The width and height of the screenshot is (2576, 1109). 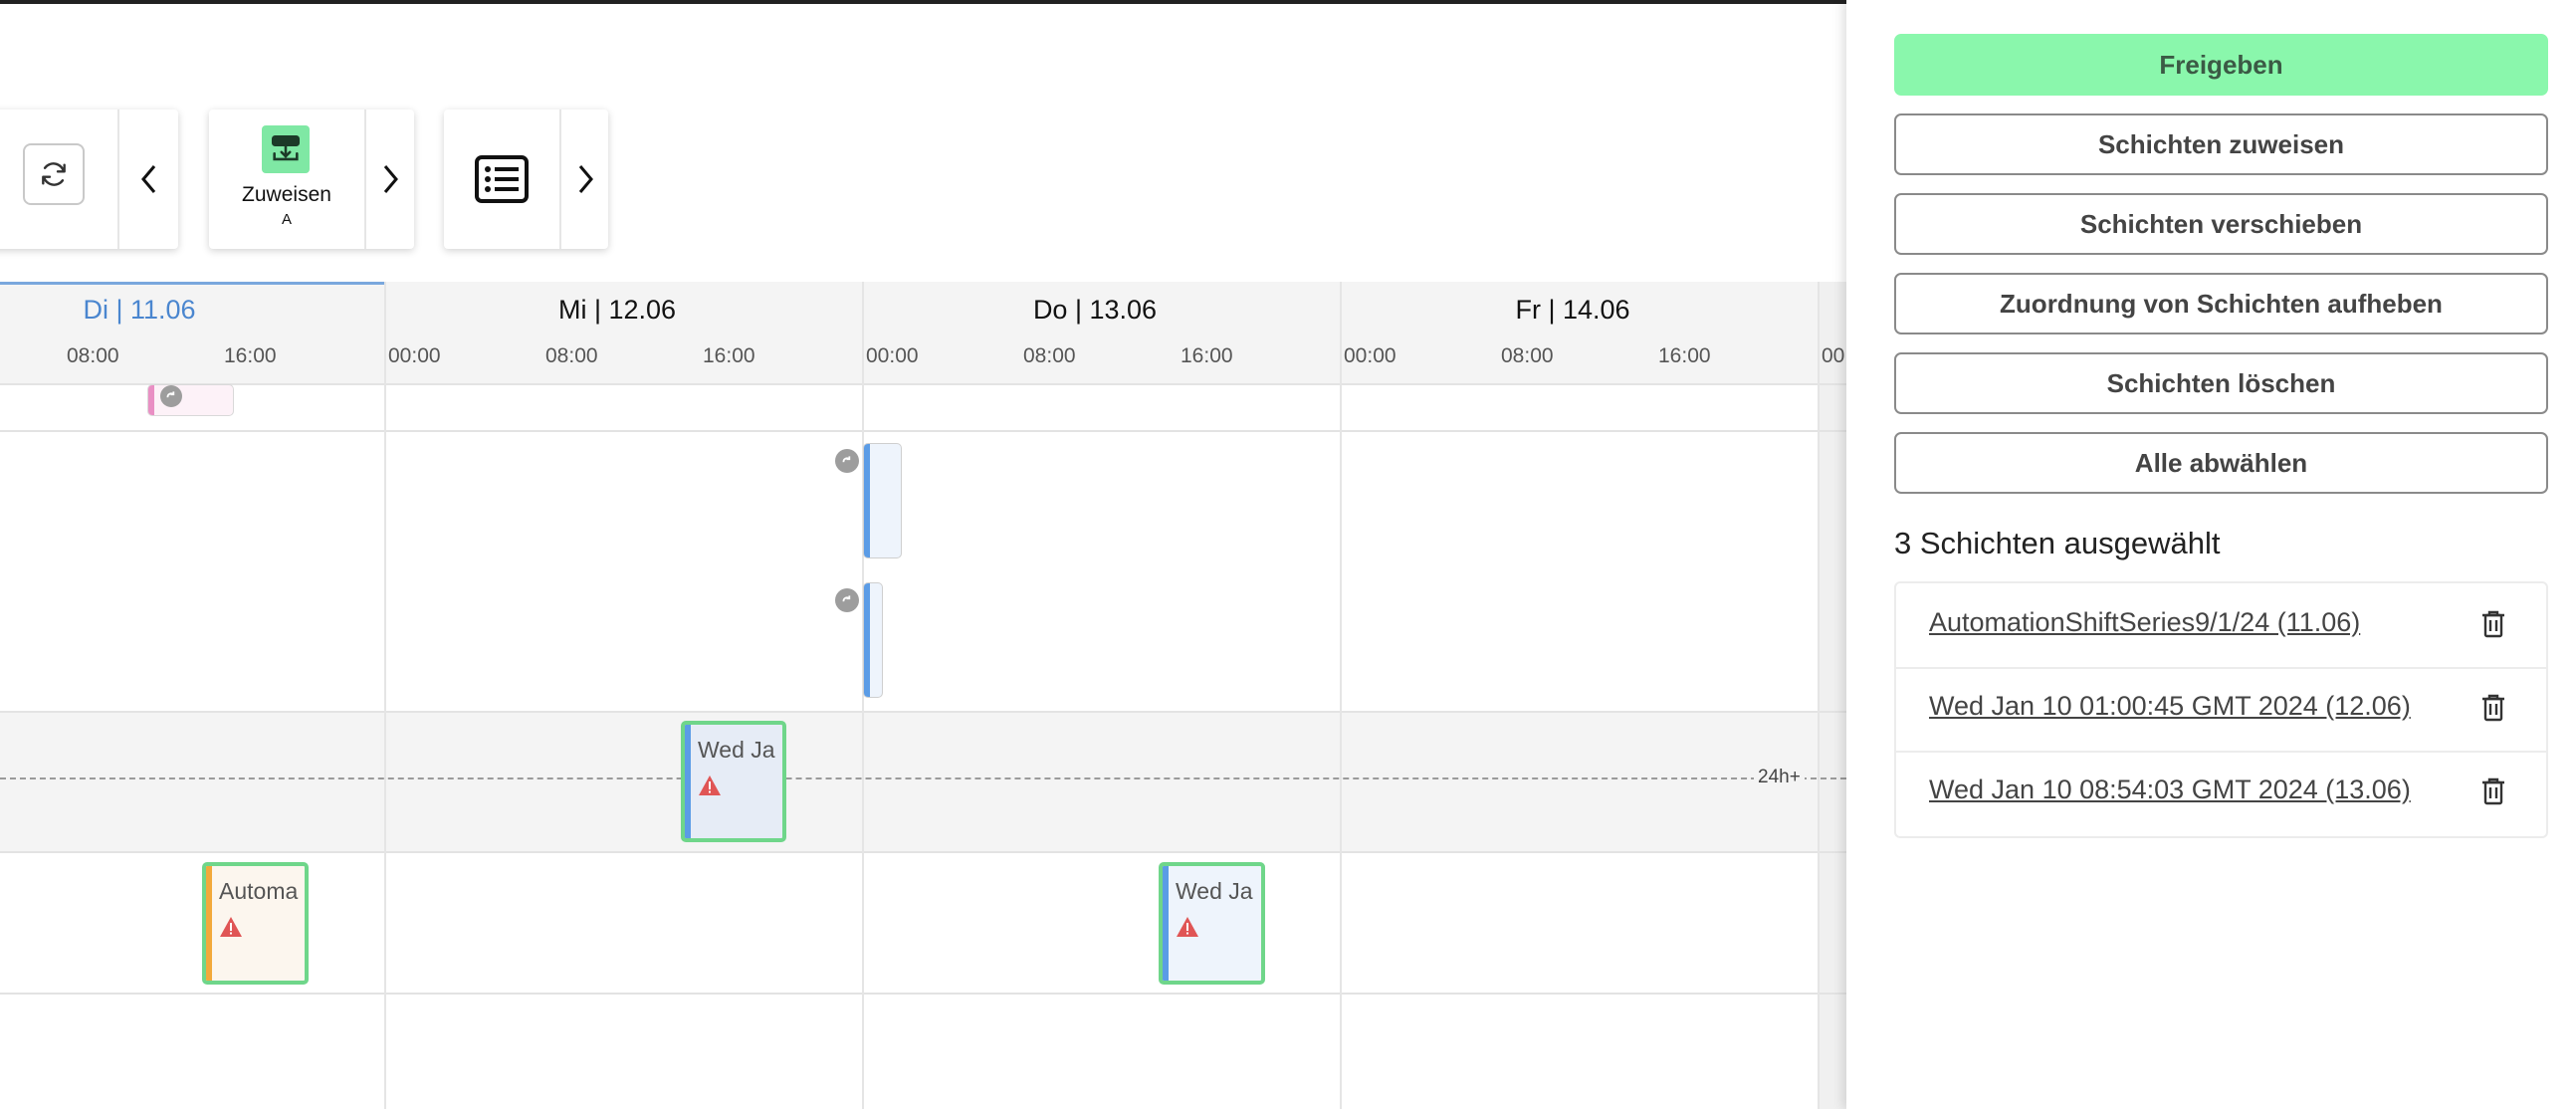 What do you see at coordinates (923, 2) in the screenshot?
I see `top-border` at bounding box center [923, 2].